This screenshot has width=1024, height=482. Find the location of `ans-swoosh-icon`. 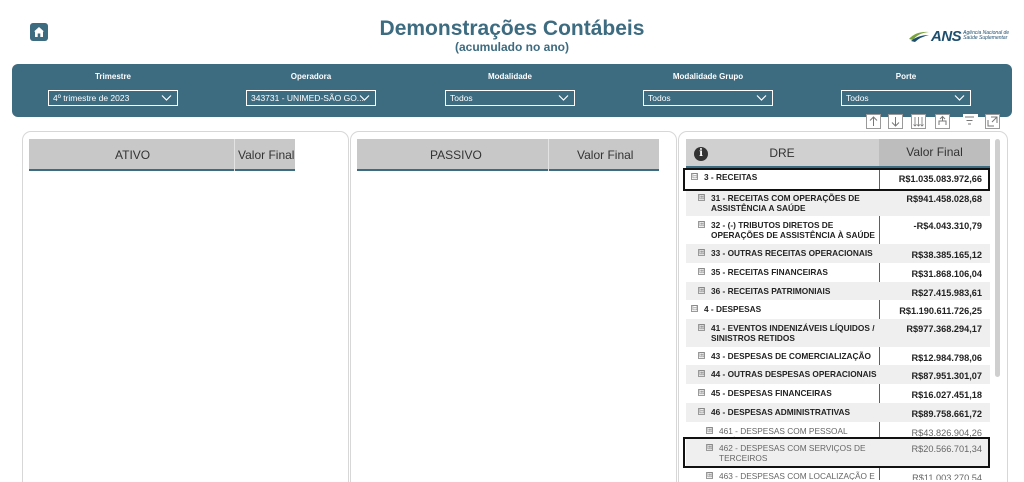

ans-swoosh-icon is located at coordinates (919, 36).